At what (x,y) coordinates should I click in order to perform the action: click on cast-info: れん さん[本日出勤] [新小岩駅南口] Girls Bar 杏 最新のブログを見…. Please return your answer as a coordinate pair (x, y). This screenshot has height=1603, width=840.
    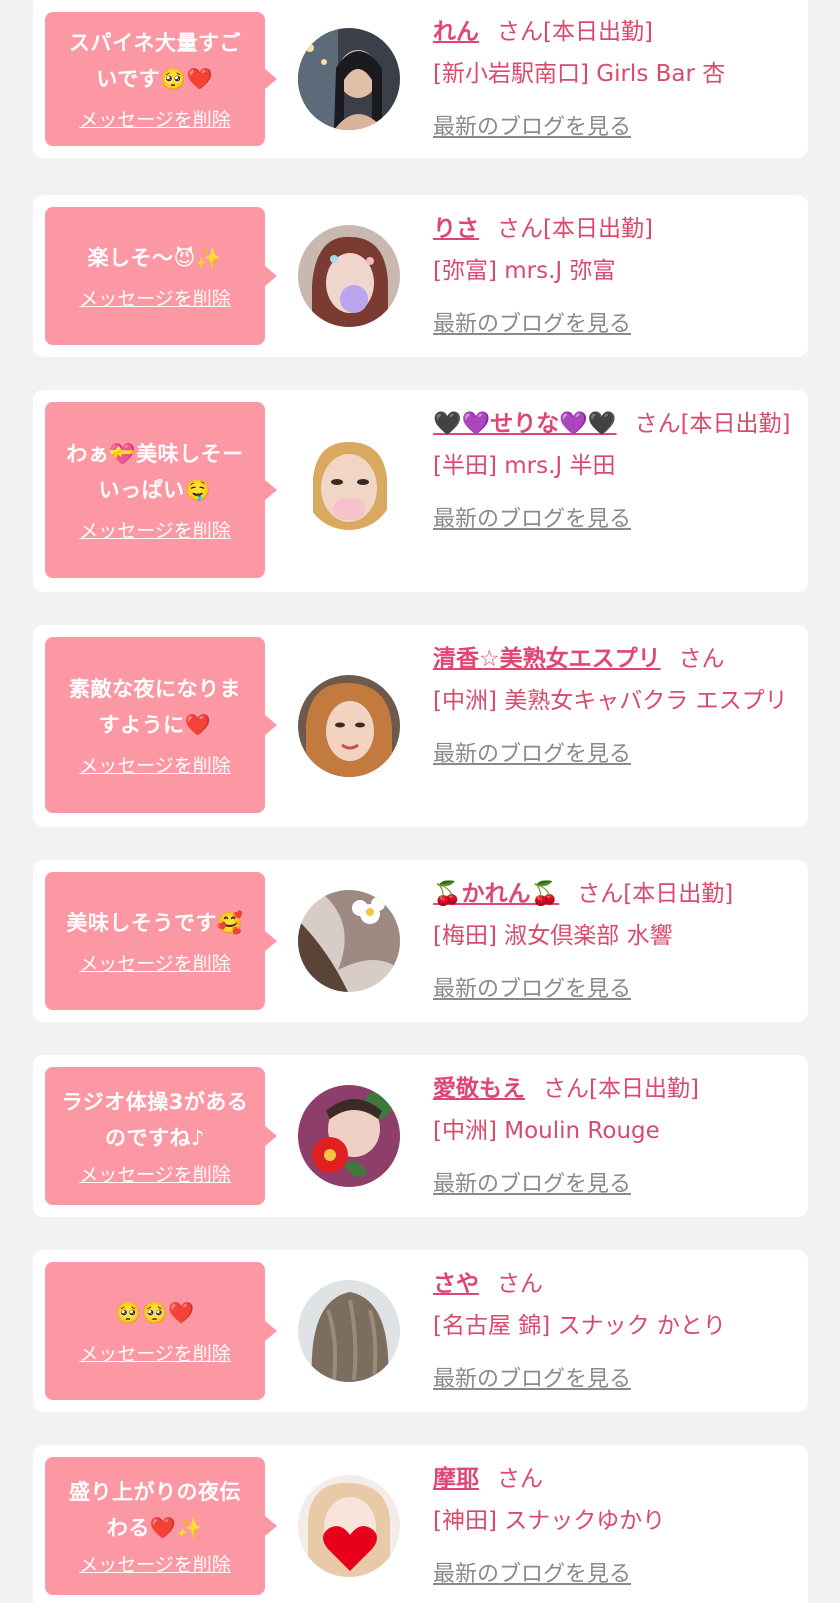
    Looking at the image, I should click on (614, 80).